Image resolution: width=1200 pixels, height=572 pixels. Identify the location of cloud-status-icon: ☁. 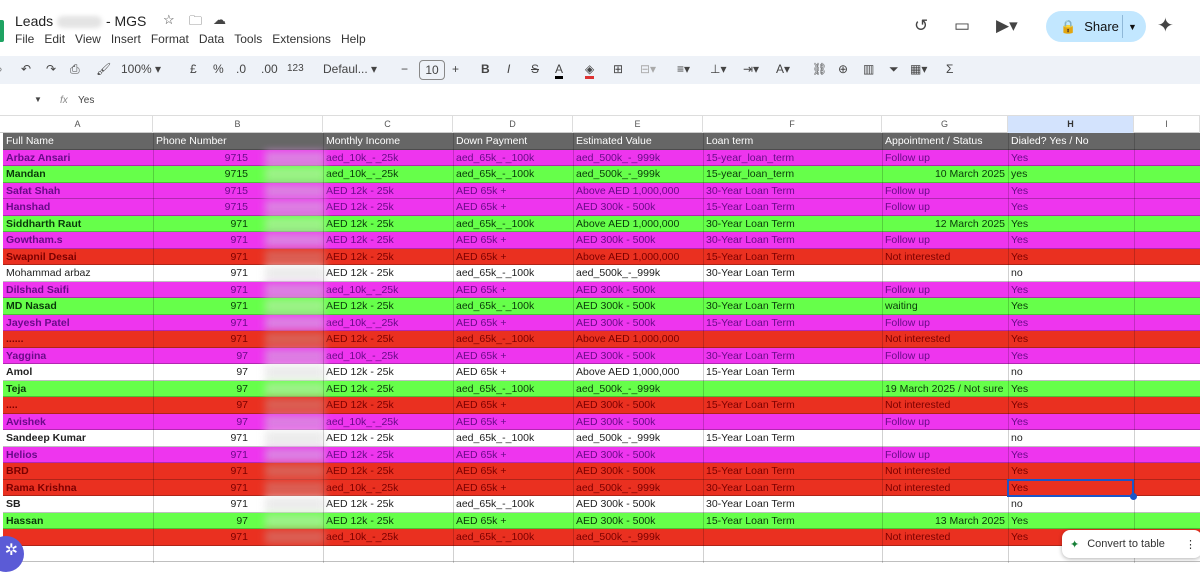
(219, 20).